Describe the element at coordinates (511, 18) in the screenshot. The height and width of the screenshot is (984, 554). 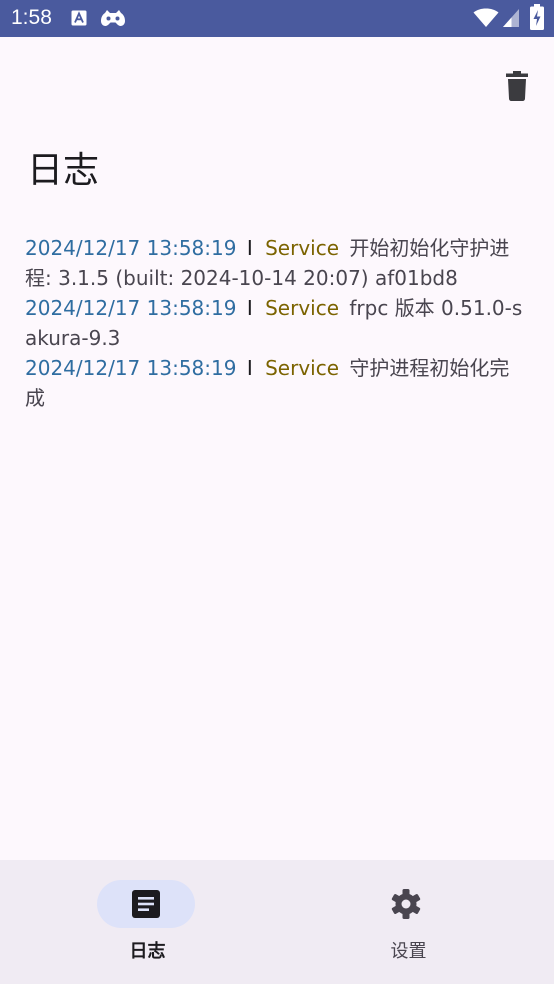
I see `signal-icon` at that location.